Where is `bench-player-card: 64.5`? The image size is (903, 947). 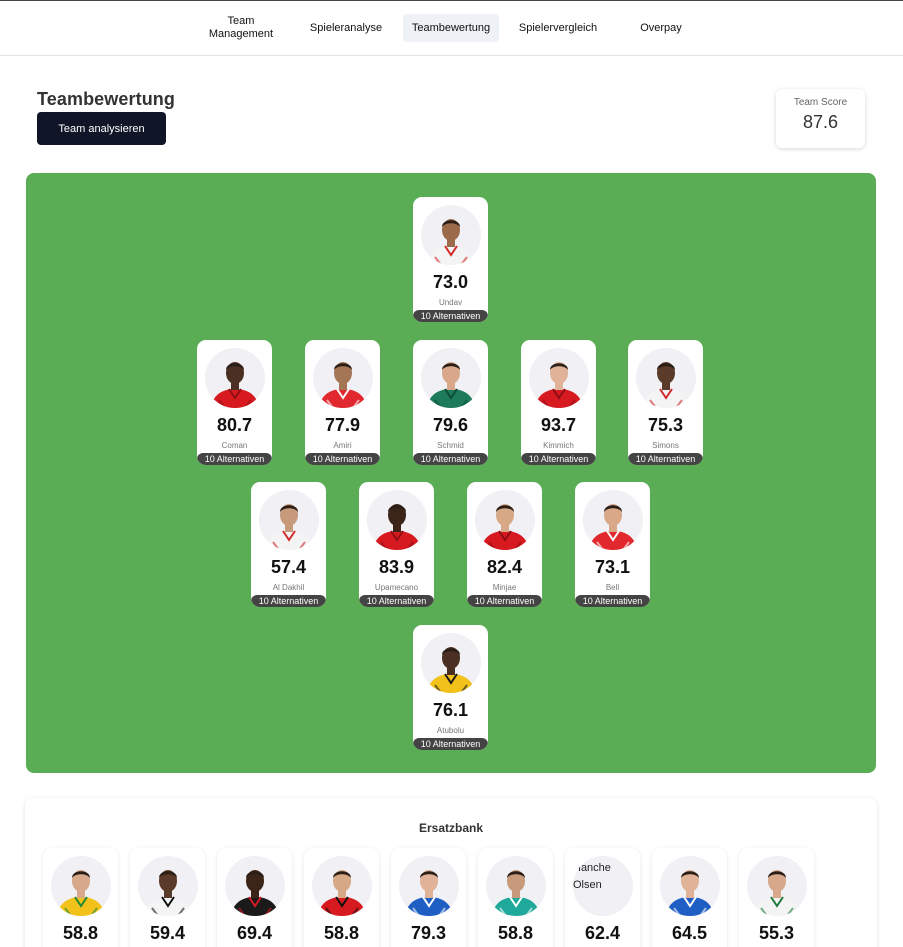 bench-player-card: 64.5 is located at coordinates (689, 897).